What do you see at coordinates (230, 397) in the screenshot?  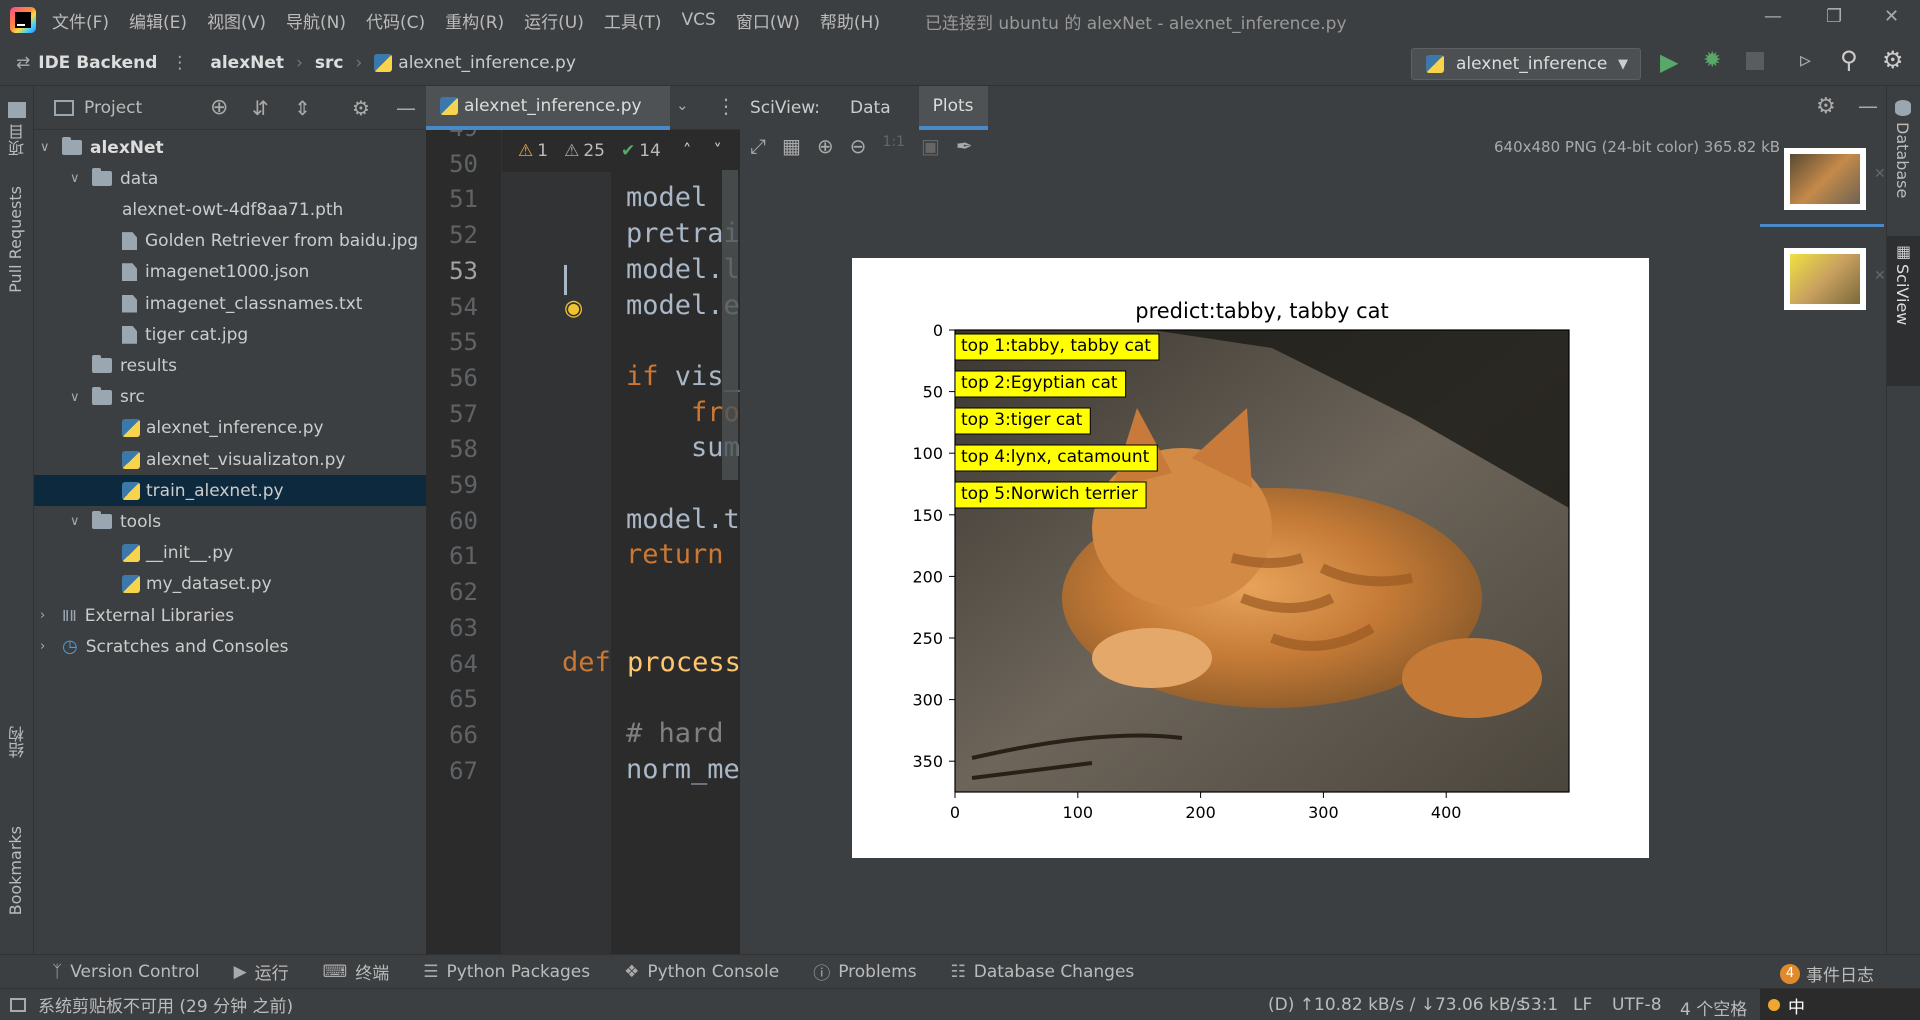 I see `tree-item: ∨ src` at bounding box center [230, 397].